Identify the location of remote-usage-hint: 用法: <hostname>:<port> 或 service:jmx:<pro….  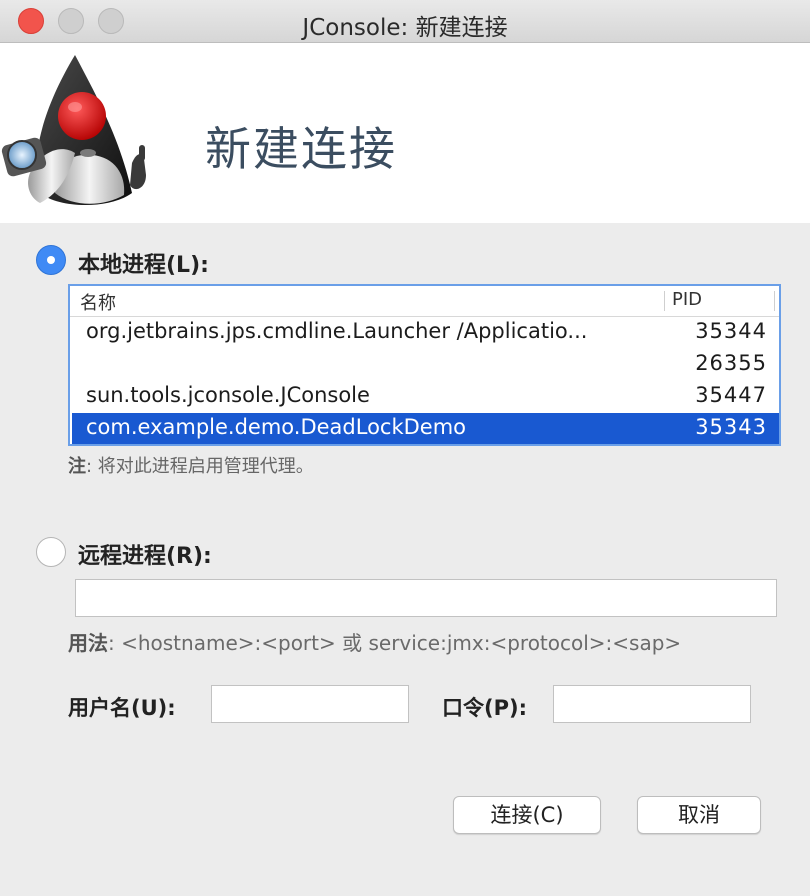
(374, 641).